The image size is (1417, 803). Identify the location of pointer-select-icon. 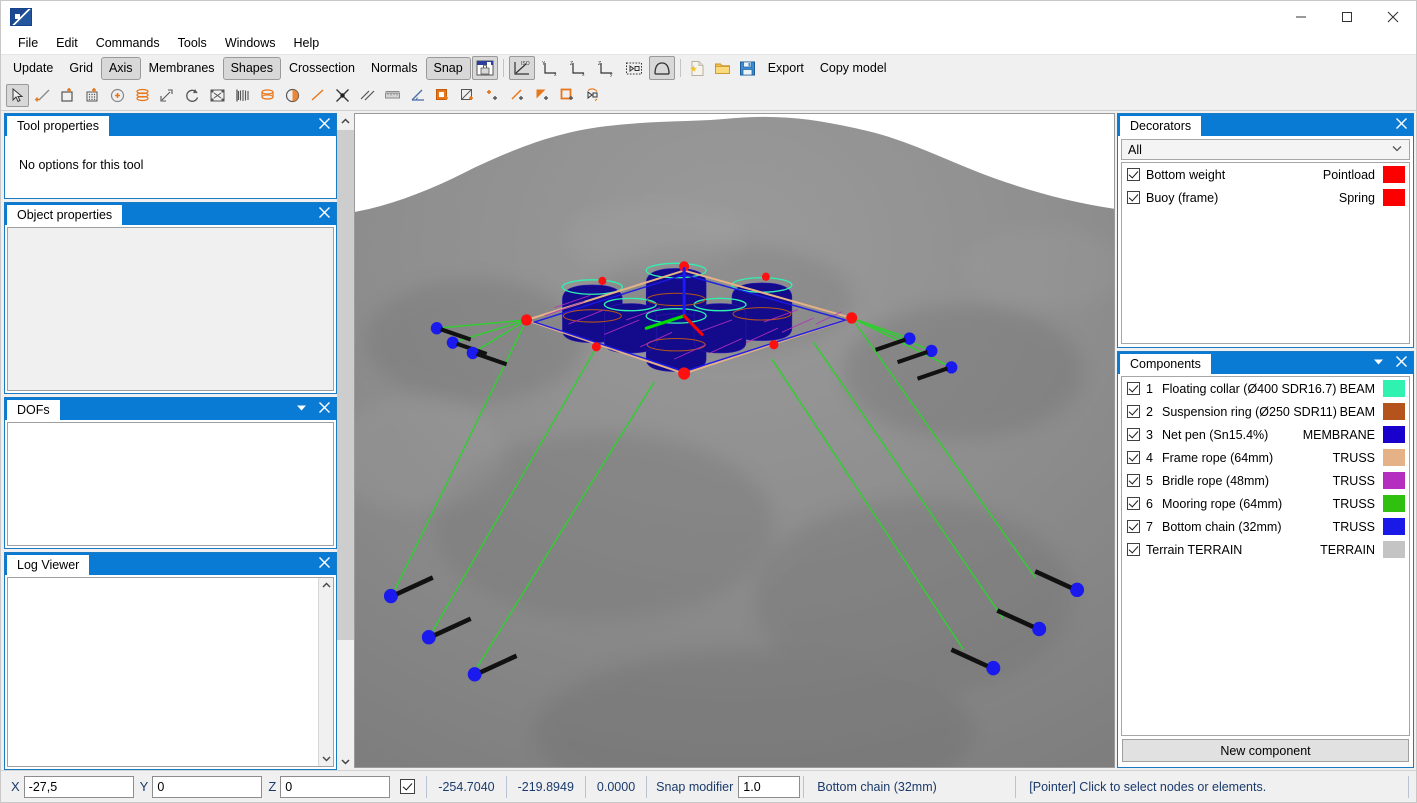
(17, 95).